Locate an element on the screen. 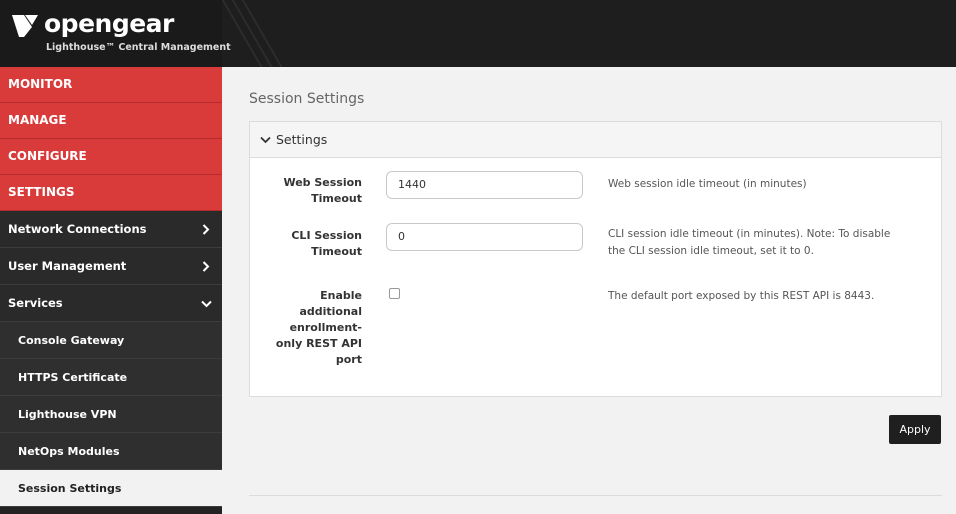  sidebar-item-label: Services is located at coordinates (35, 303).